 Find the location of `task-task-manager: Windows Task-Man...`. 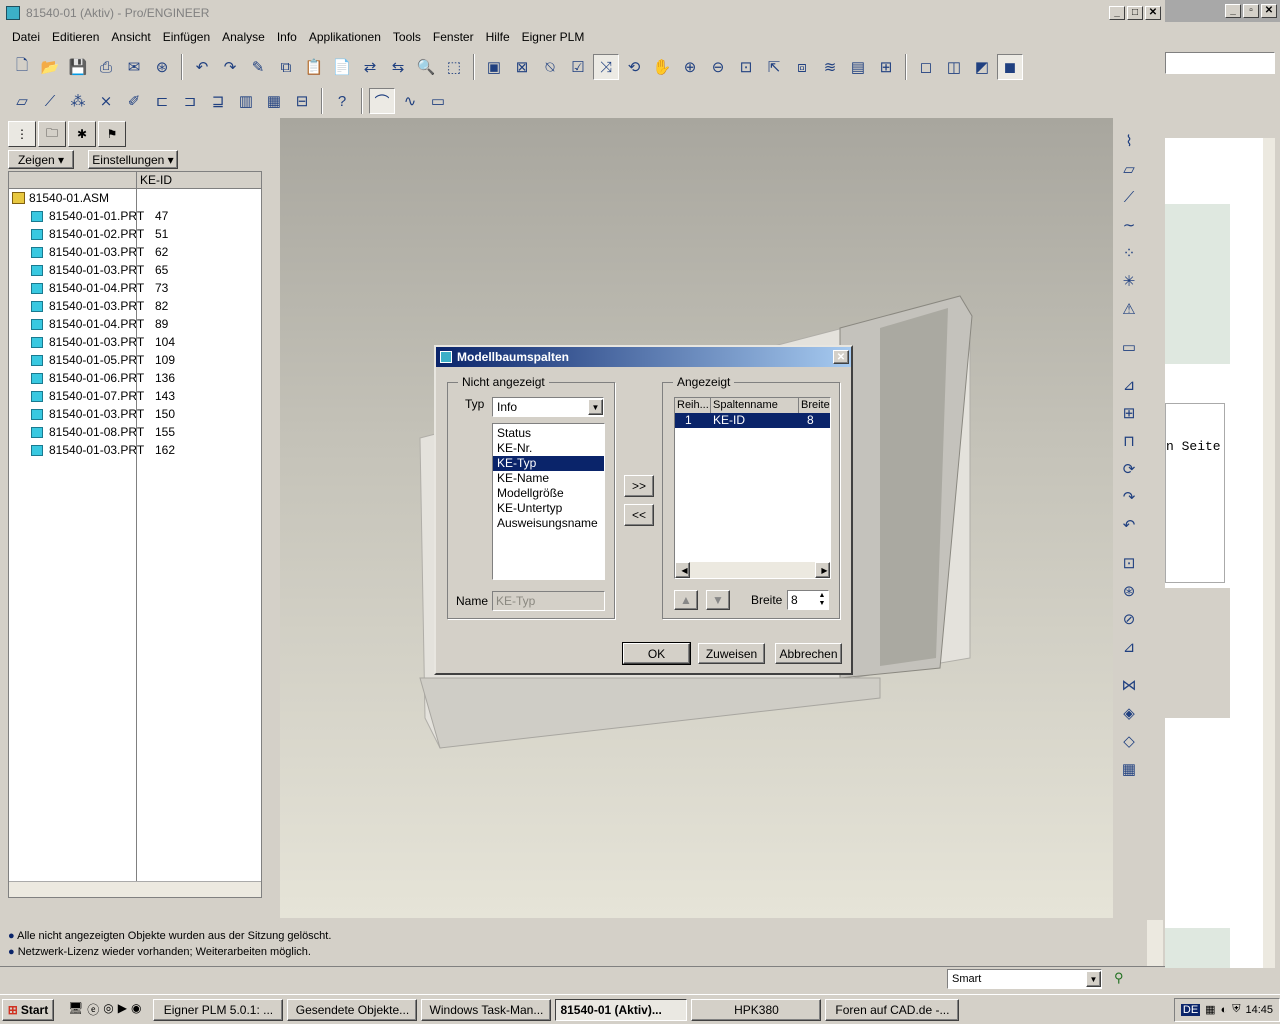

task-task-manager: Windows Task-Man... is located at coordinates (486, 1009).